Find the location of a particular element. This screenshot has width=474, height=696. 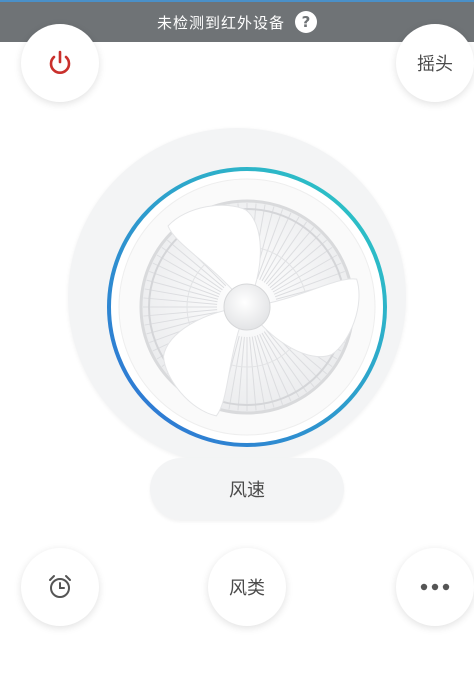

power-icon is located at coordinates (60, 62).